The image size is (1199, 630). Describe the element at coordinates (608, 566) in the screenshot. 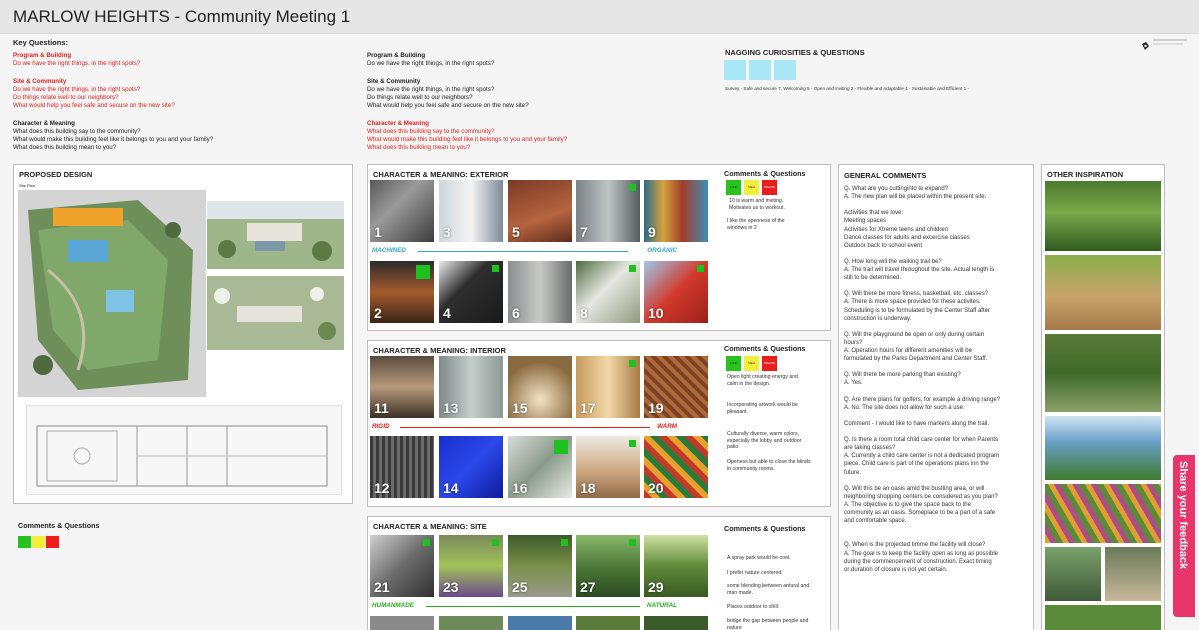

I see `site-image-27: 27` at that location.